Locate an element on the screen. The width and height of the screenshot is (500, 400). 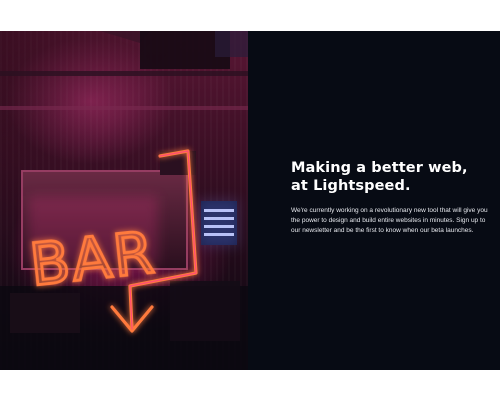
neon-sign-text: BAR is located at coordinates (93, 258).